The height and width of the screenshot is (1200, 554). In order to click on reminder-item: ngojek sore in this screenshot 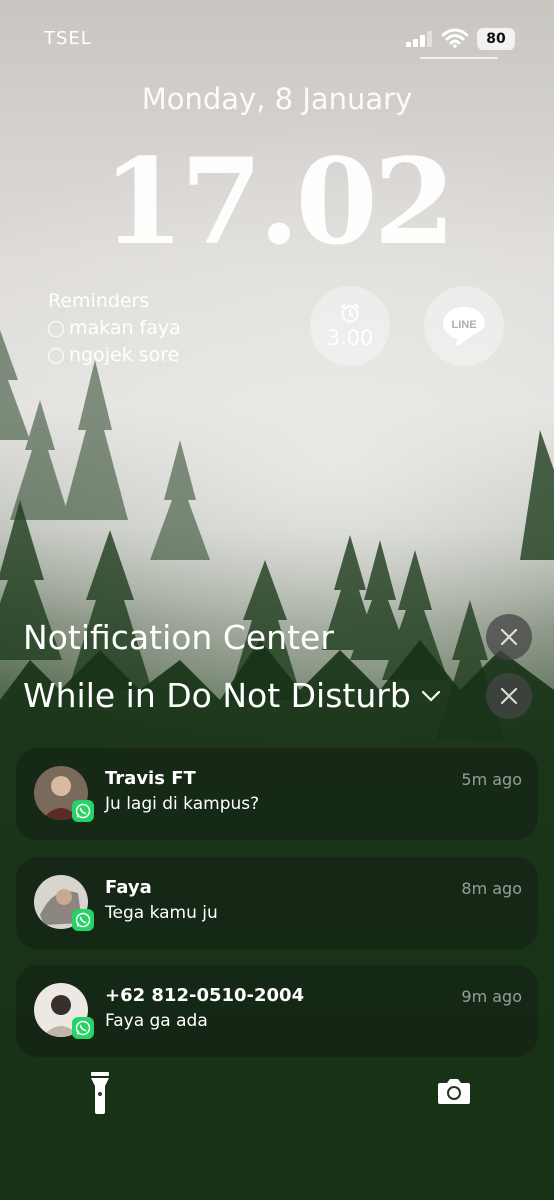, I will do `click(114, 355)`.